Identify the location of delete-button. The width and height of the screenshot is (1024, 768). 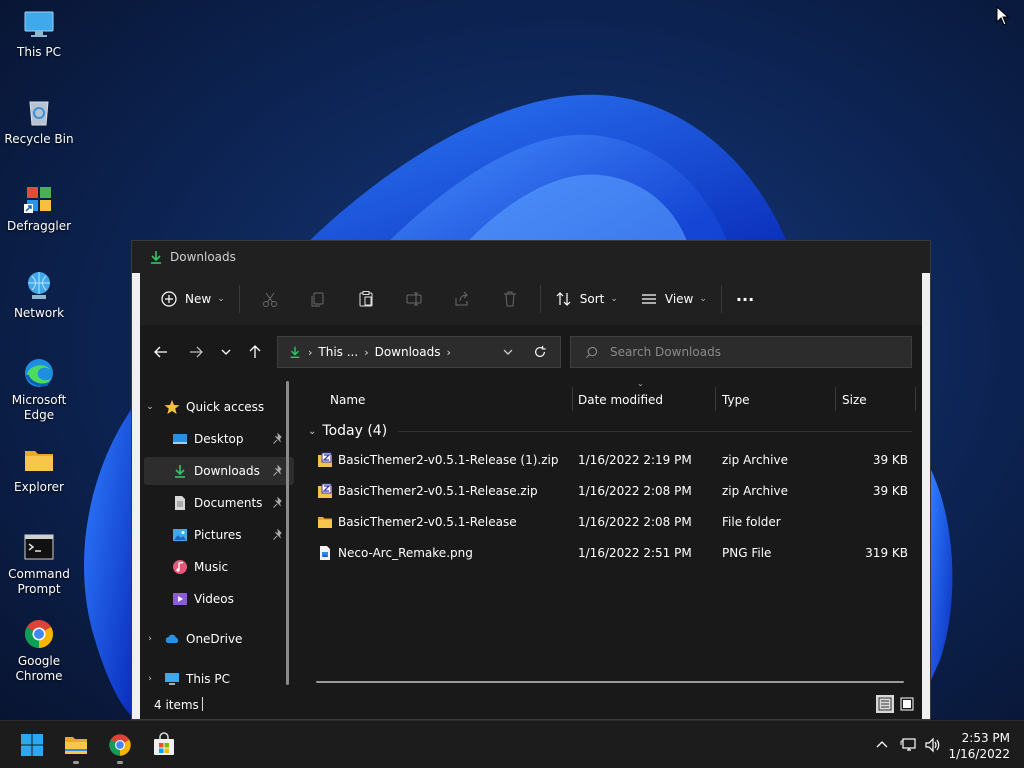
(510, 299).